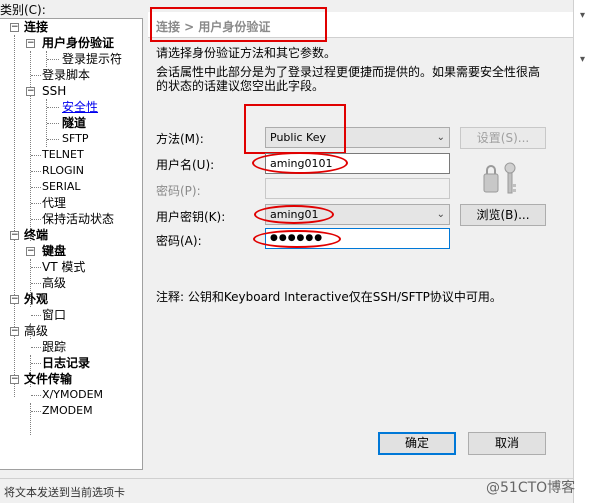 The height and width of the screenshot is (503, 595). Describe the element at coordinates (54, 251) in the screenshot. I see `tree-item-keyboard: 键盘` at that location.